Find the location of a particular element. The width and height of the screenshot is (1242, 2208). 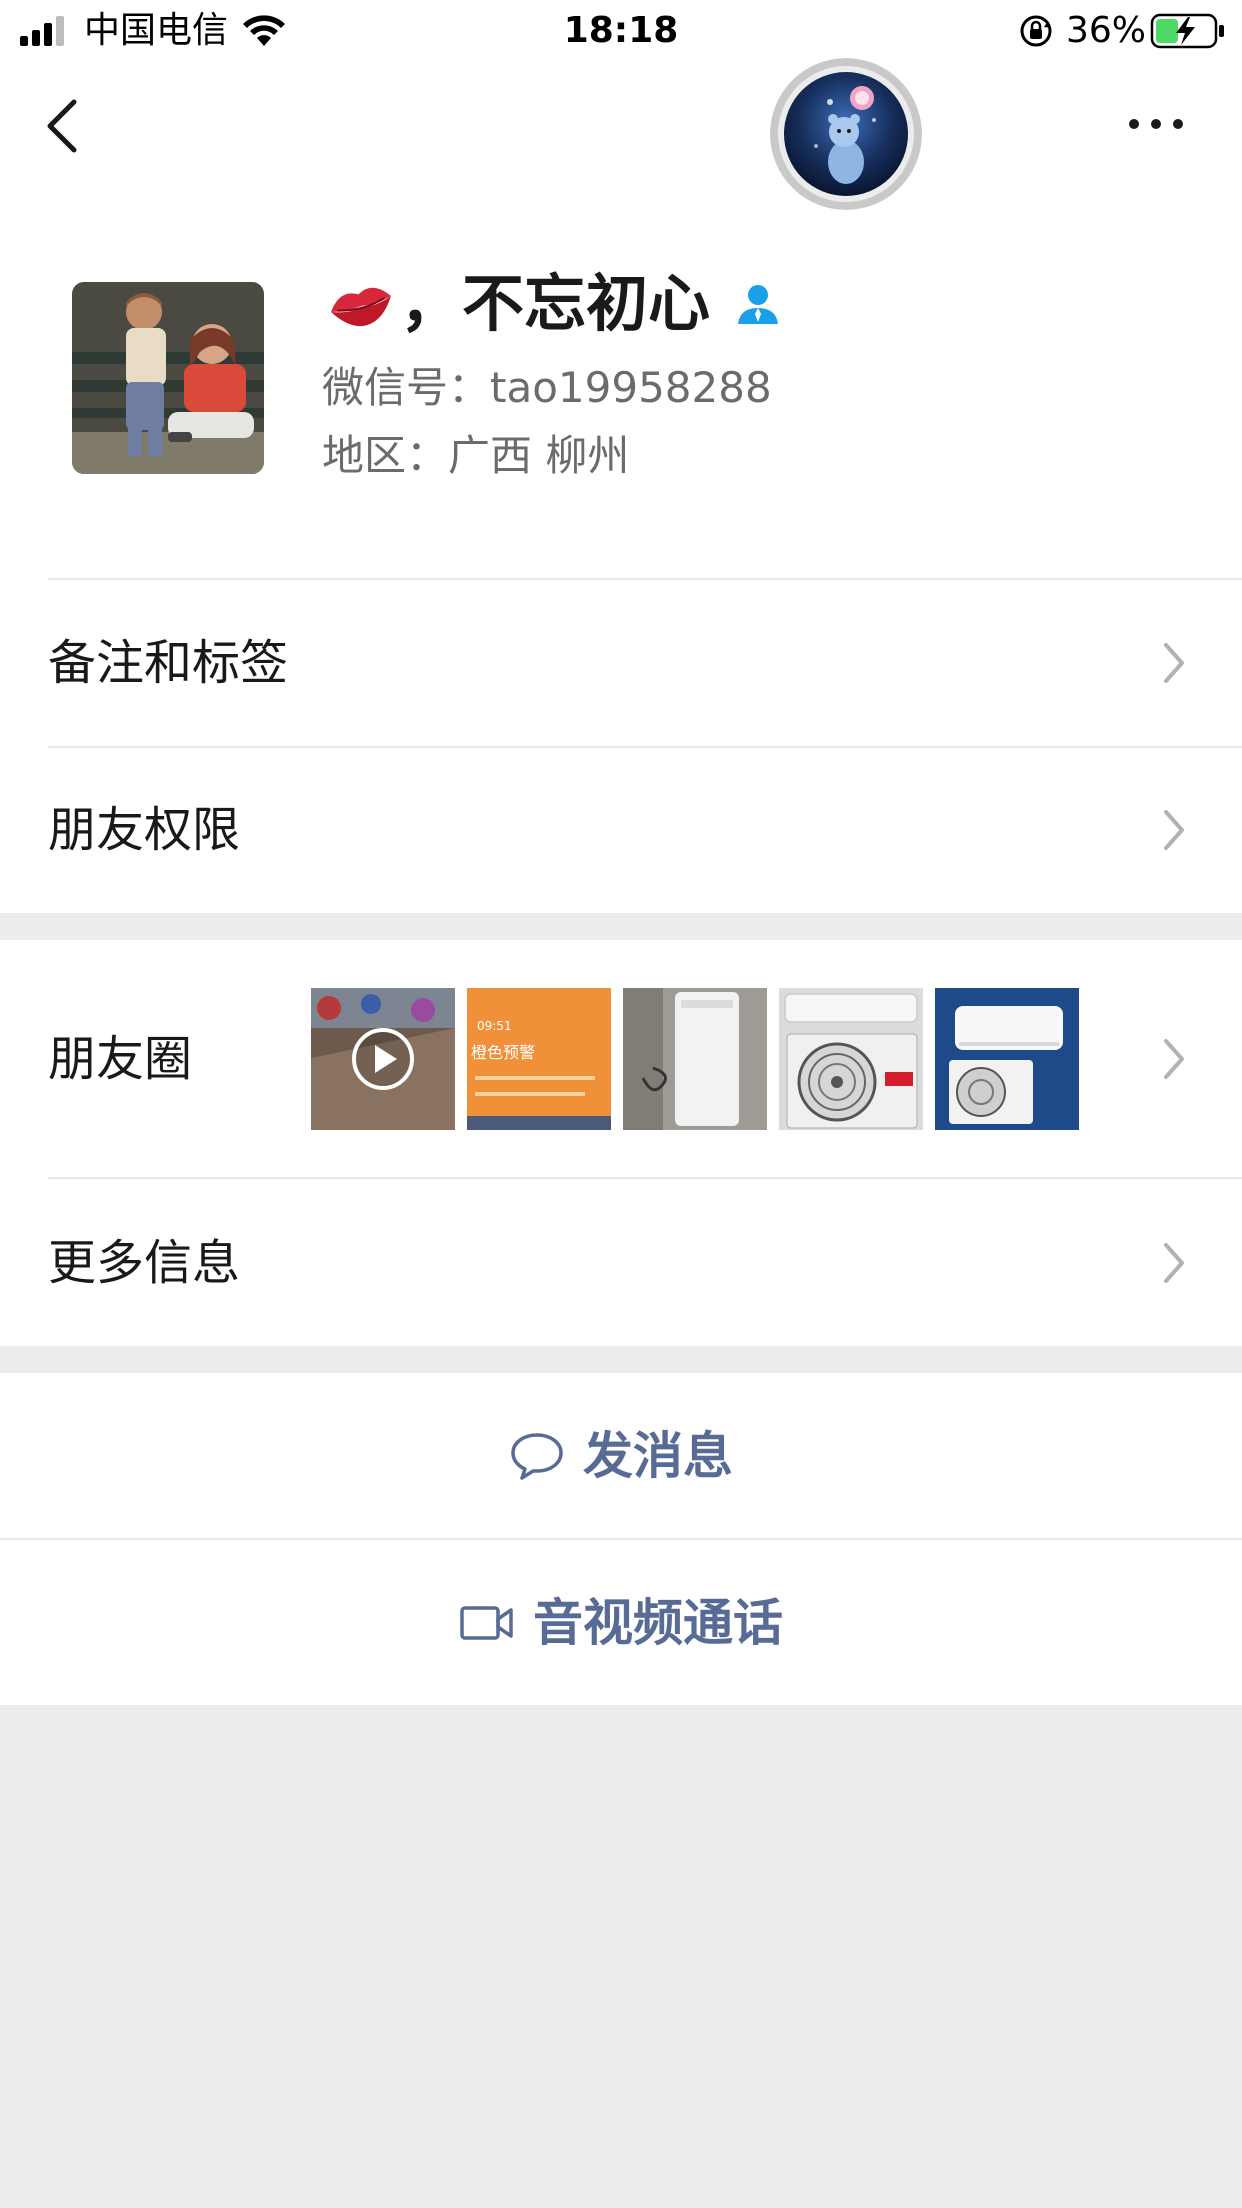

moments-label: 朋友圈 is located at coordinates (120, 1059).